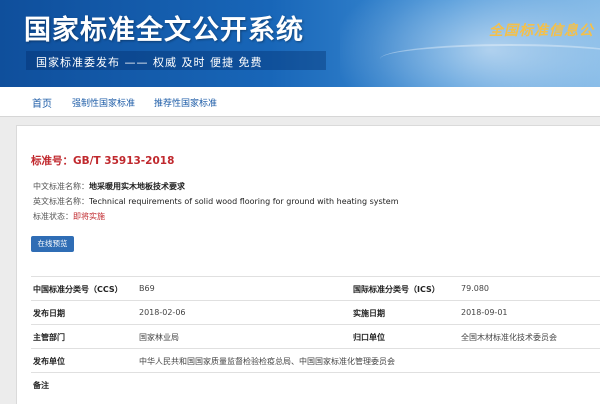 This screenshot has height=404, width=600. Describe the element at coordinates (147, 288) in the screenshot. I see `ccs-value: B69` at that location.